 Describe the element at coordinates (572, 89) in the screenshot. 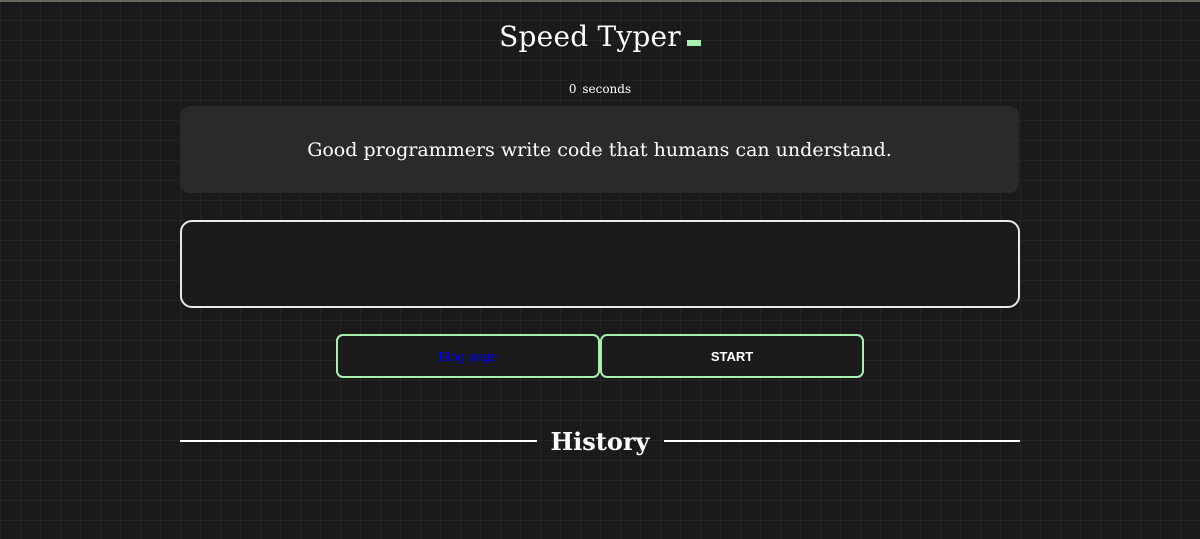

I see `timer-value: 0` at that location.